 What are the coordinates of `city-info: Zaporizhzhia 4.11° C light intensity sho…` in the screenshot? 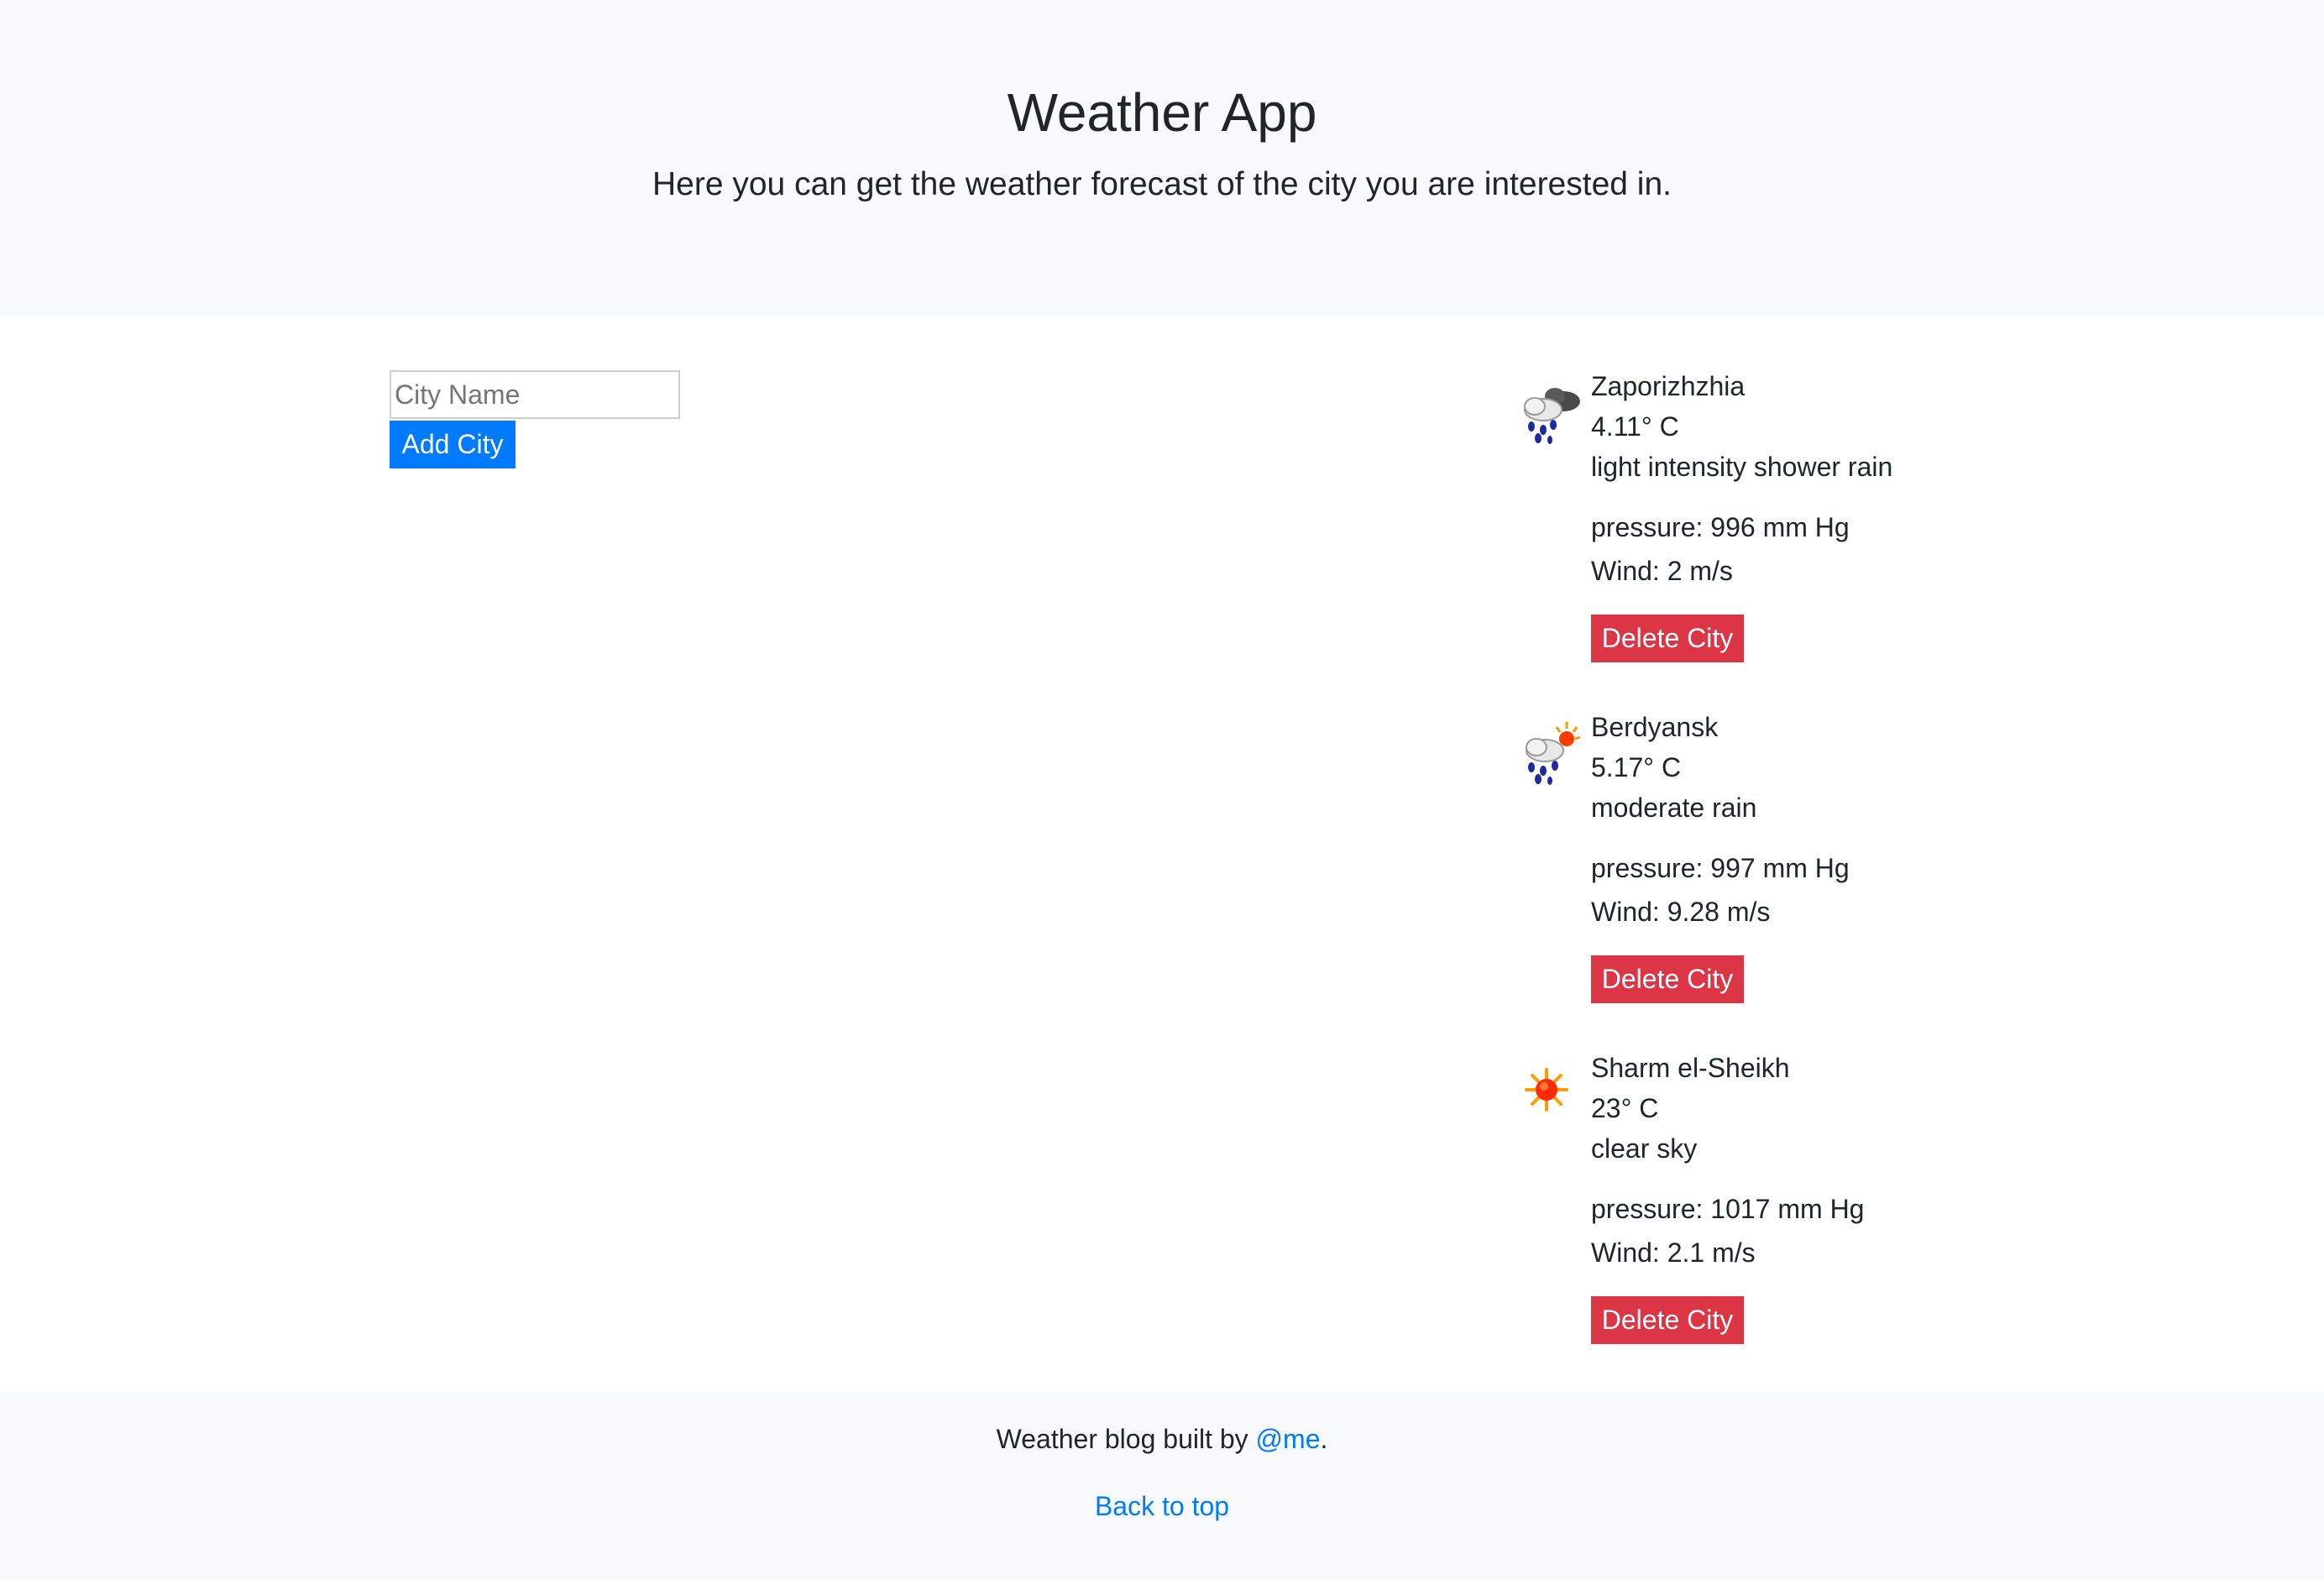 It's located at (1742, 514).